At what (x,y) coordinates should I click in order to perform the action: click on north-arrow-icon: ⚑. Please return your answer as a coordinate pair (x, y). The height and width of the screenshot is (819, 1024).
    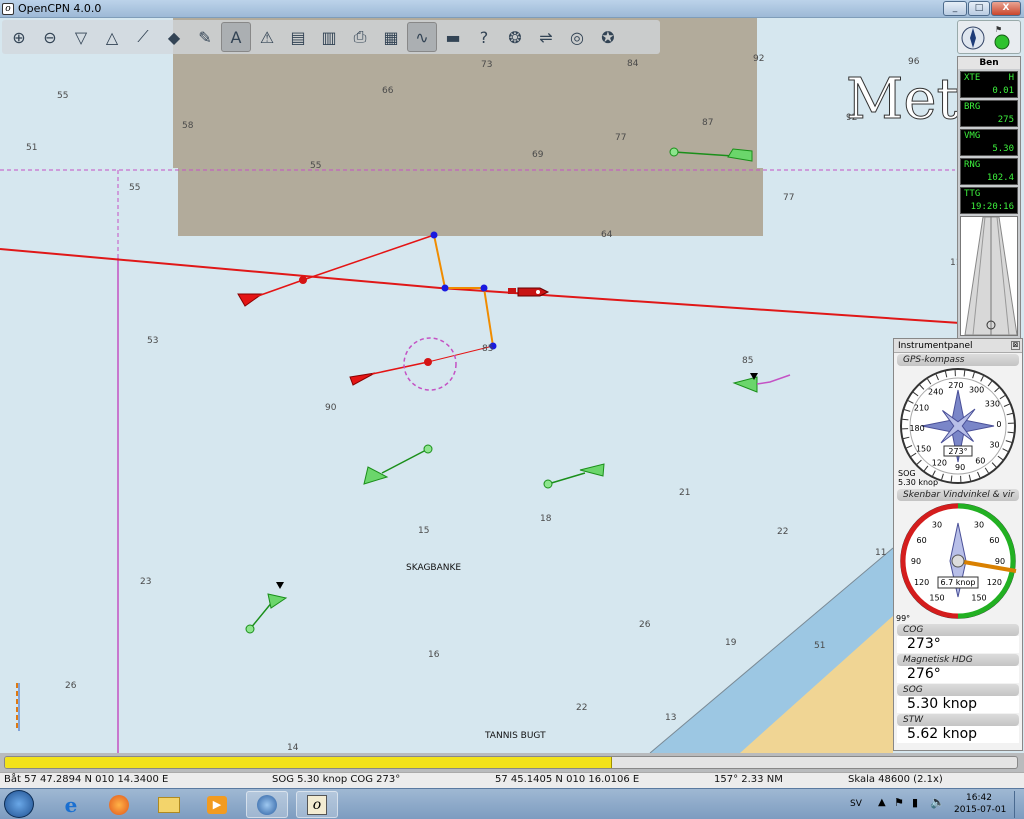
    Looking at the image, I should click on (985, 37).